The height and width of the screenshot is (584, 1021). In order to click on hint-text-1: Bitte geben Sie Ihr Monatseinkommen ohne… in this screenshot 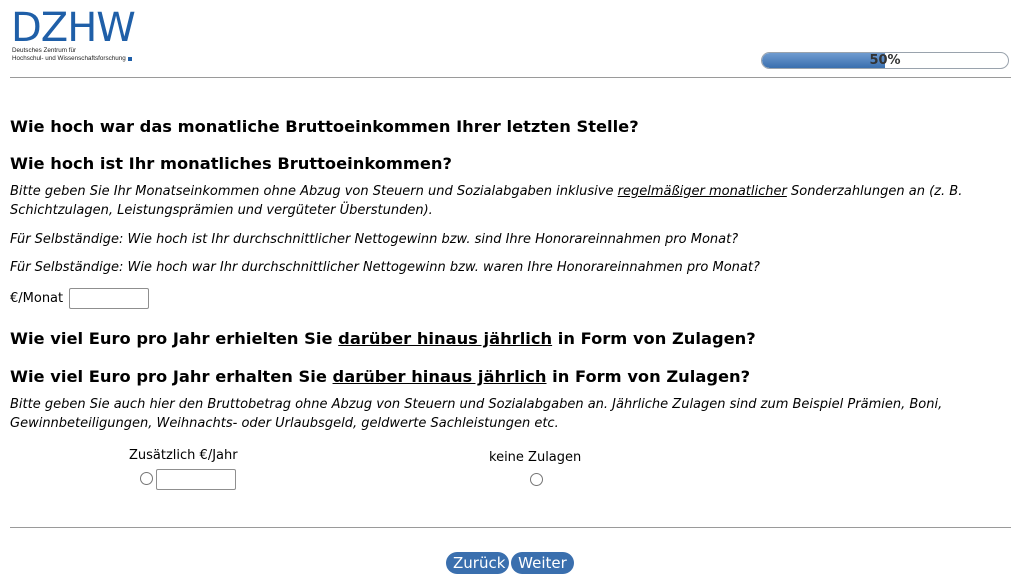, I will do `click(314, 191)`.